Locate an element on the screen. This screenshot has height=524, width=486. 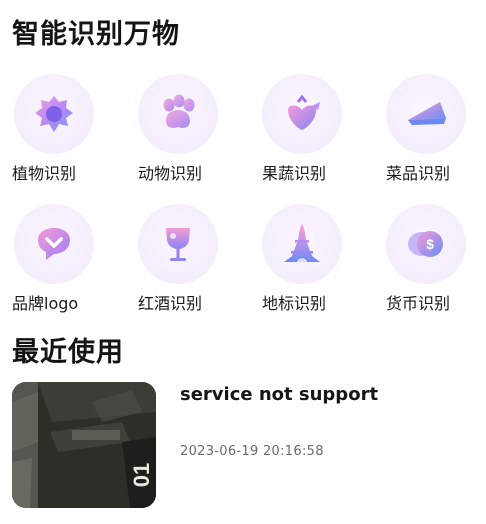
plant-icon-circle is located at coordinates (54, 114).